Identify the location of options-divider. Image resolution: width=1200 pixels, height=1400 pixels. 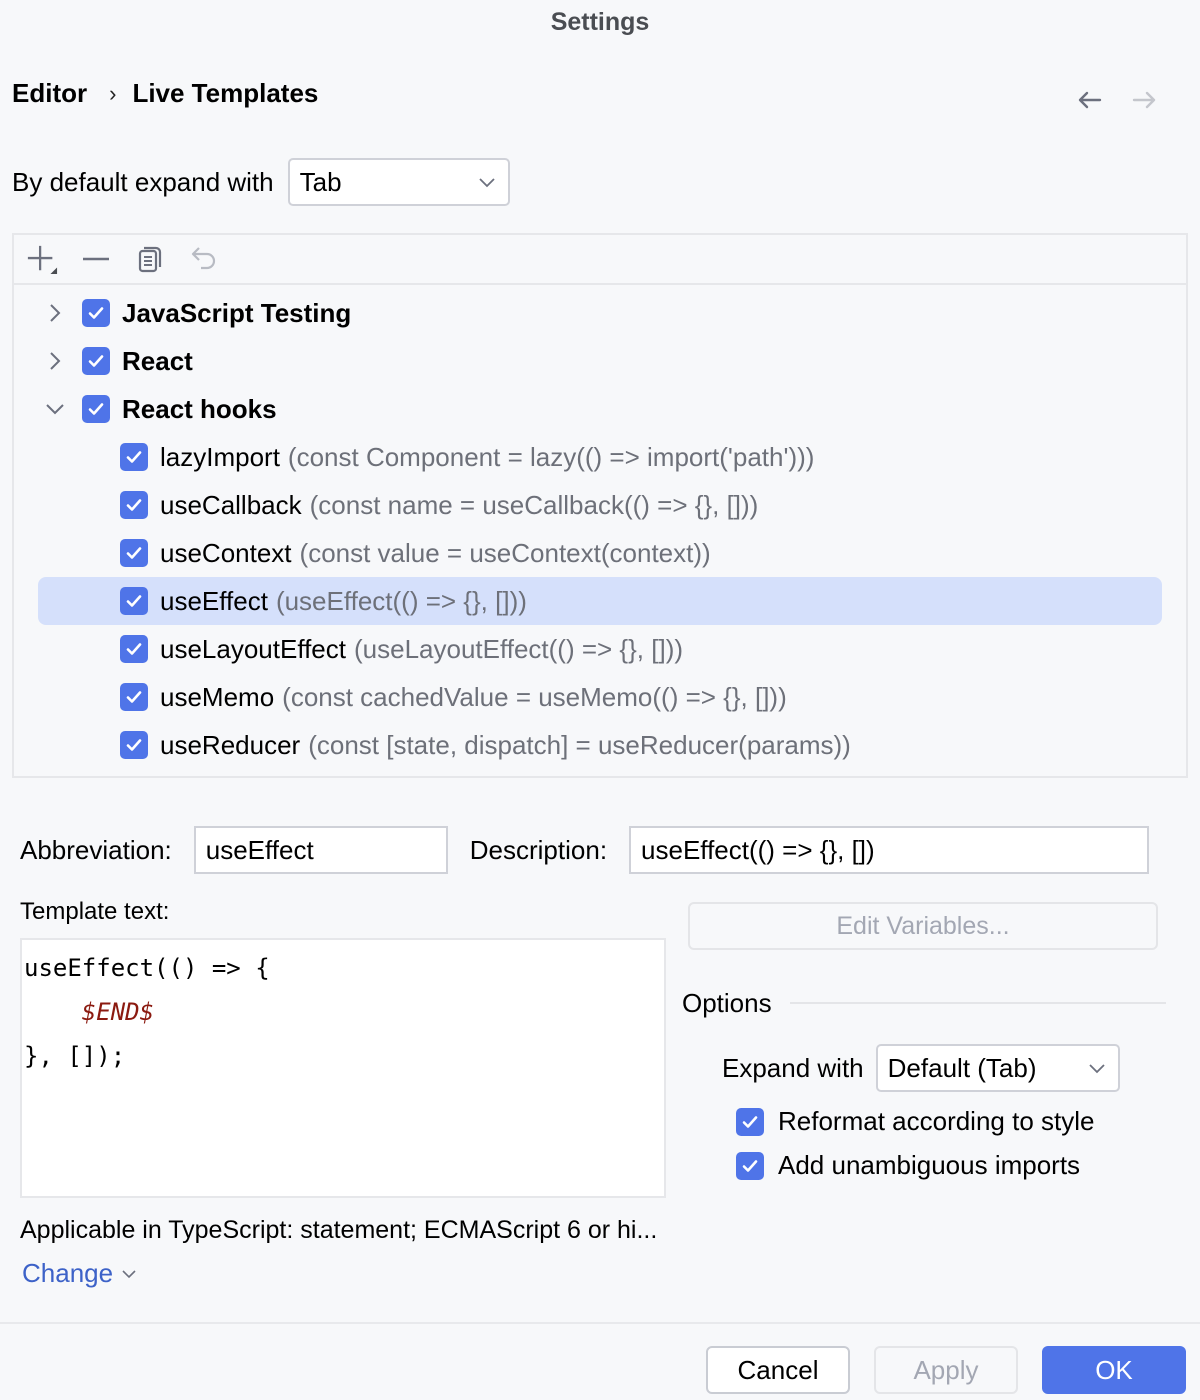
(978, 1003).